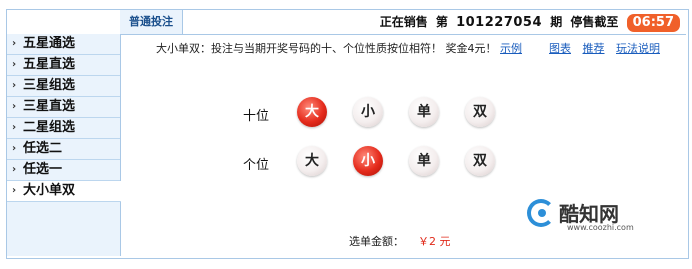 Image resolution: width=692 pixels, height=269 pixels. What do you see at coordinates (403, 22) in the screenshot?
I see `sale-status: 正在销售` at bounding box center [403, 22].